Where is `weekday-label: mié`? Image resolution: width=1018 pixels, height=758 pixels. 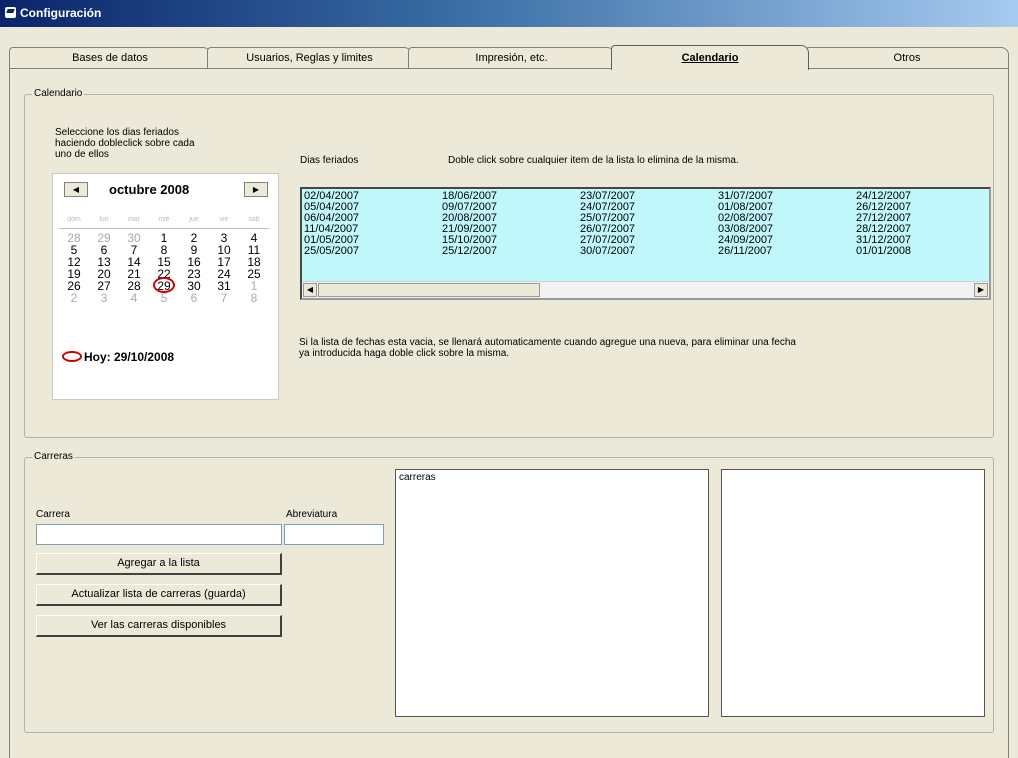 weekday-label: mié is located at coordinates (164, 219).